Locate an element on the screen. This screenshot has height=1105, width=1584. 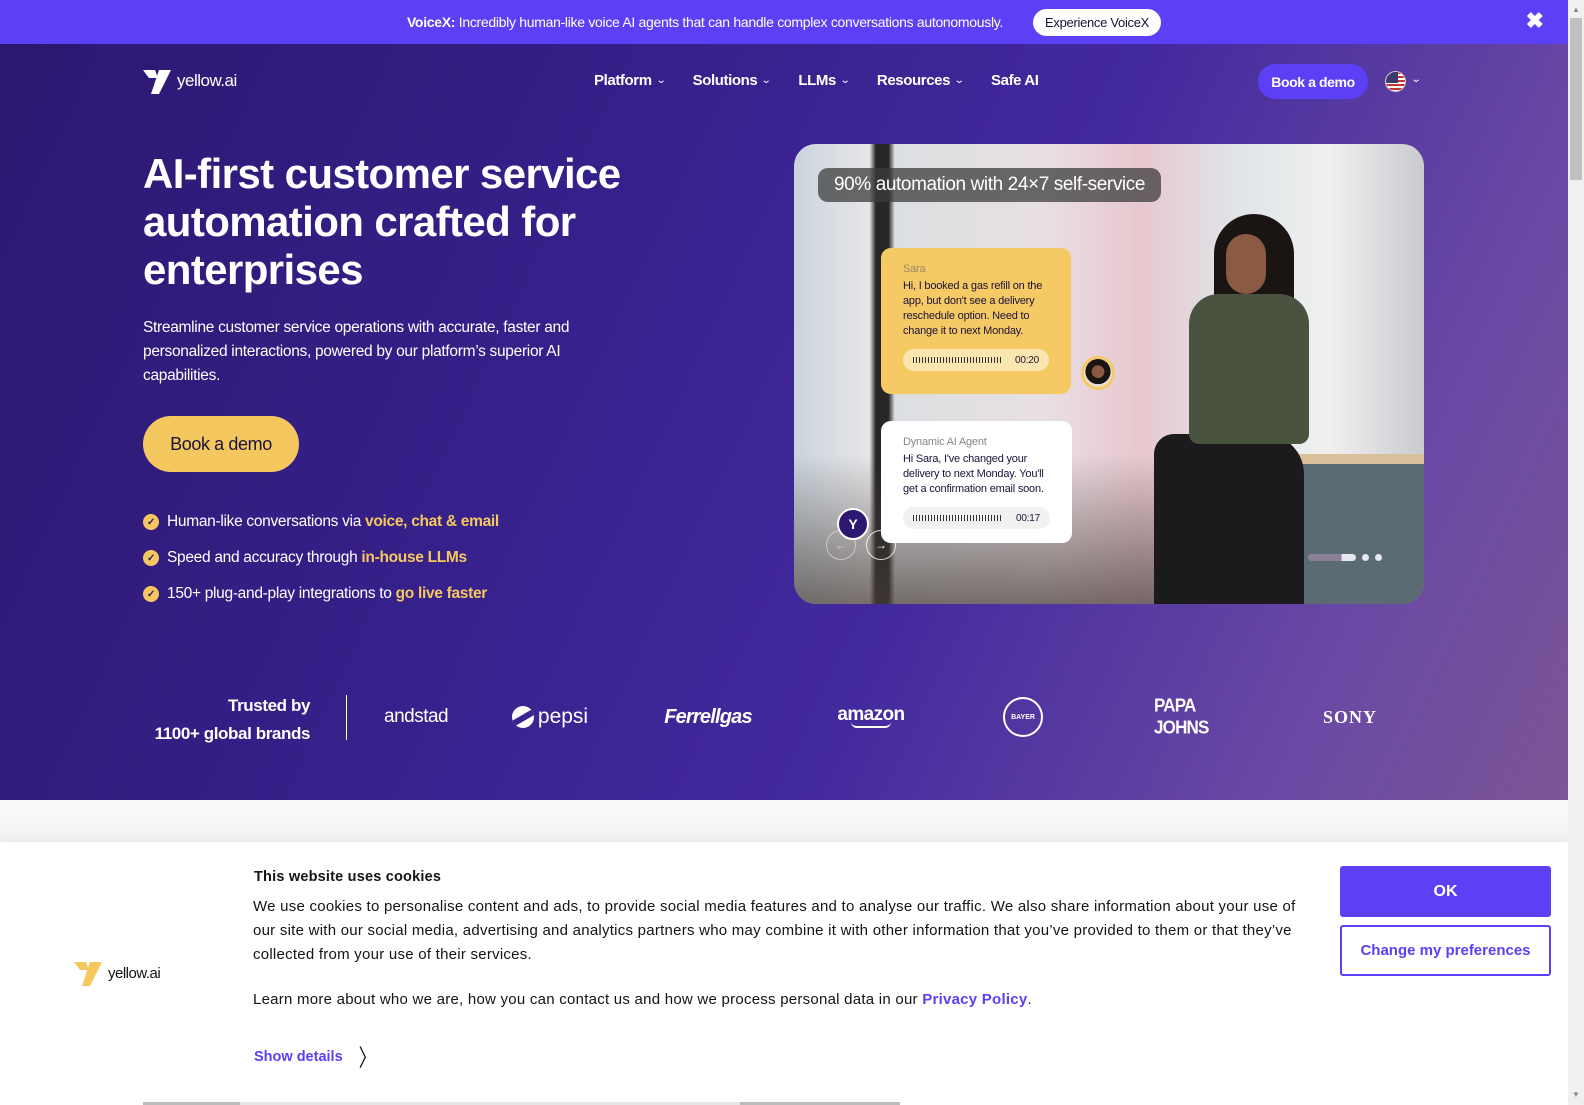
bullet-highlight: voice, chat & email is located at coordinates (432, 521).